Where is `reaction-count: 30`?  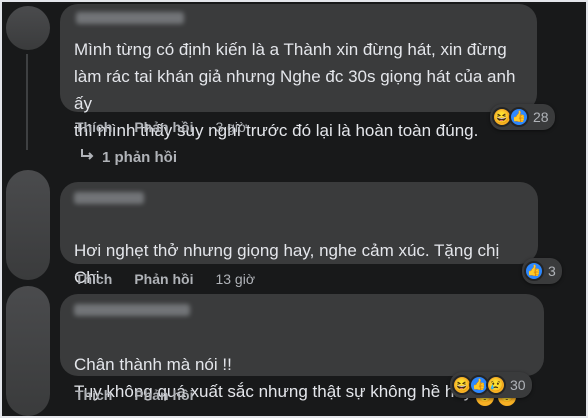
reaction-count: 30 is located at coordinates (518, 385).